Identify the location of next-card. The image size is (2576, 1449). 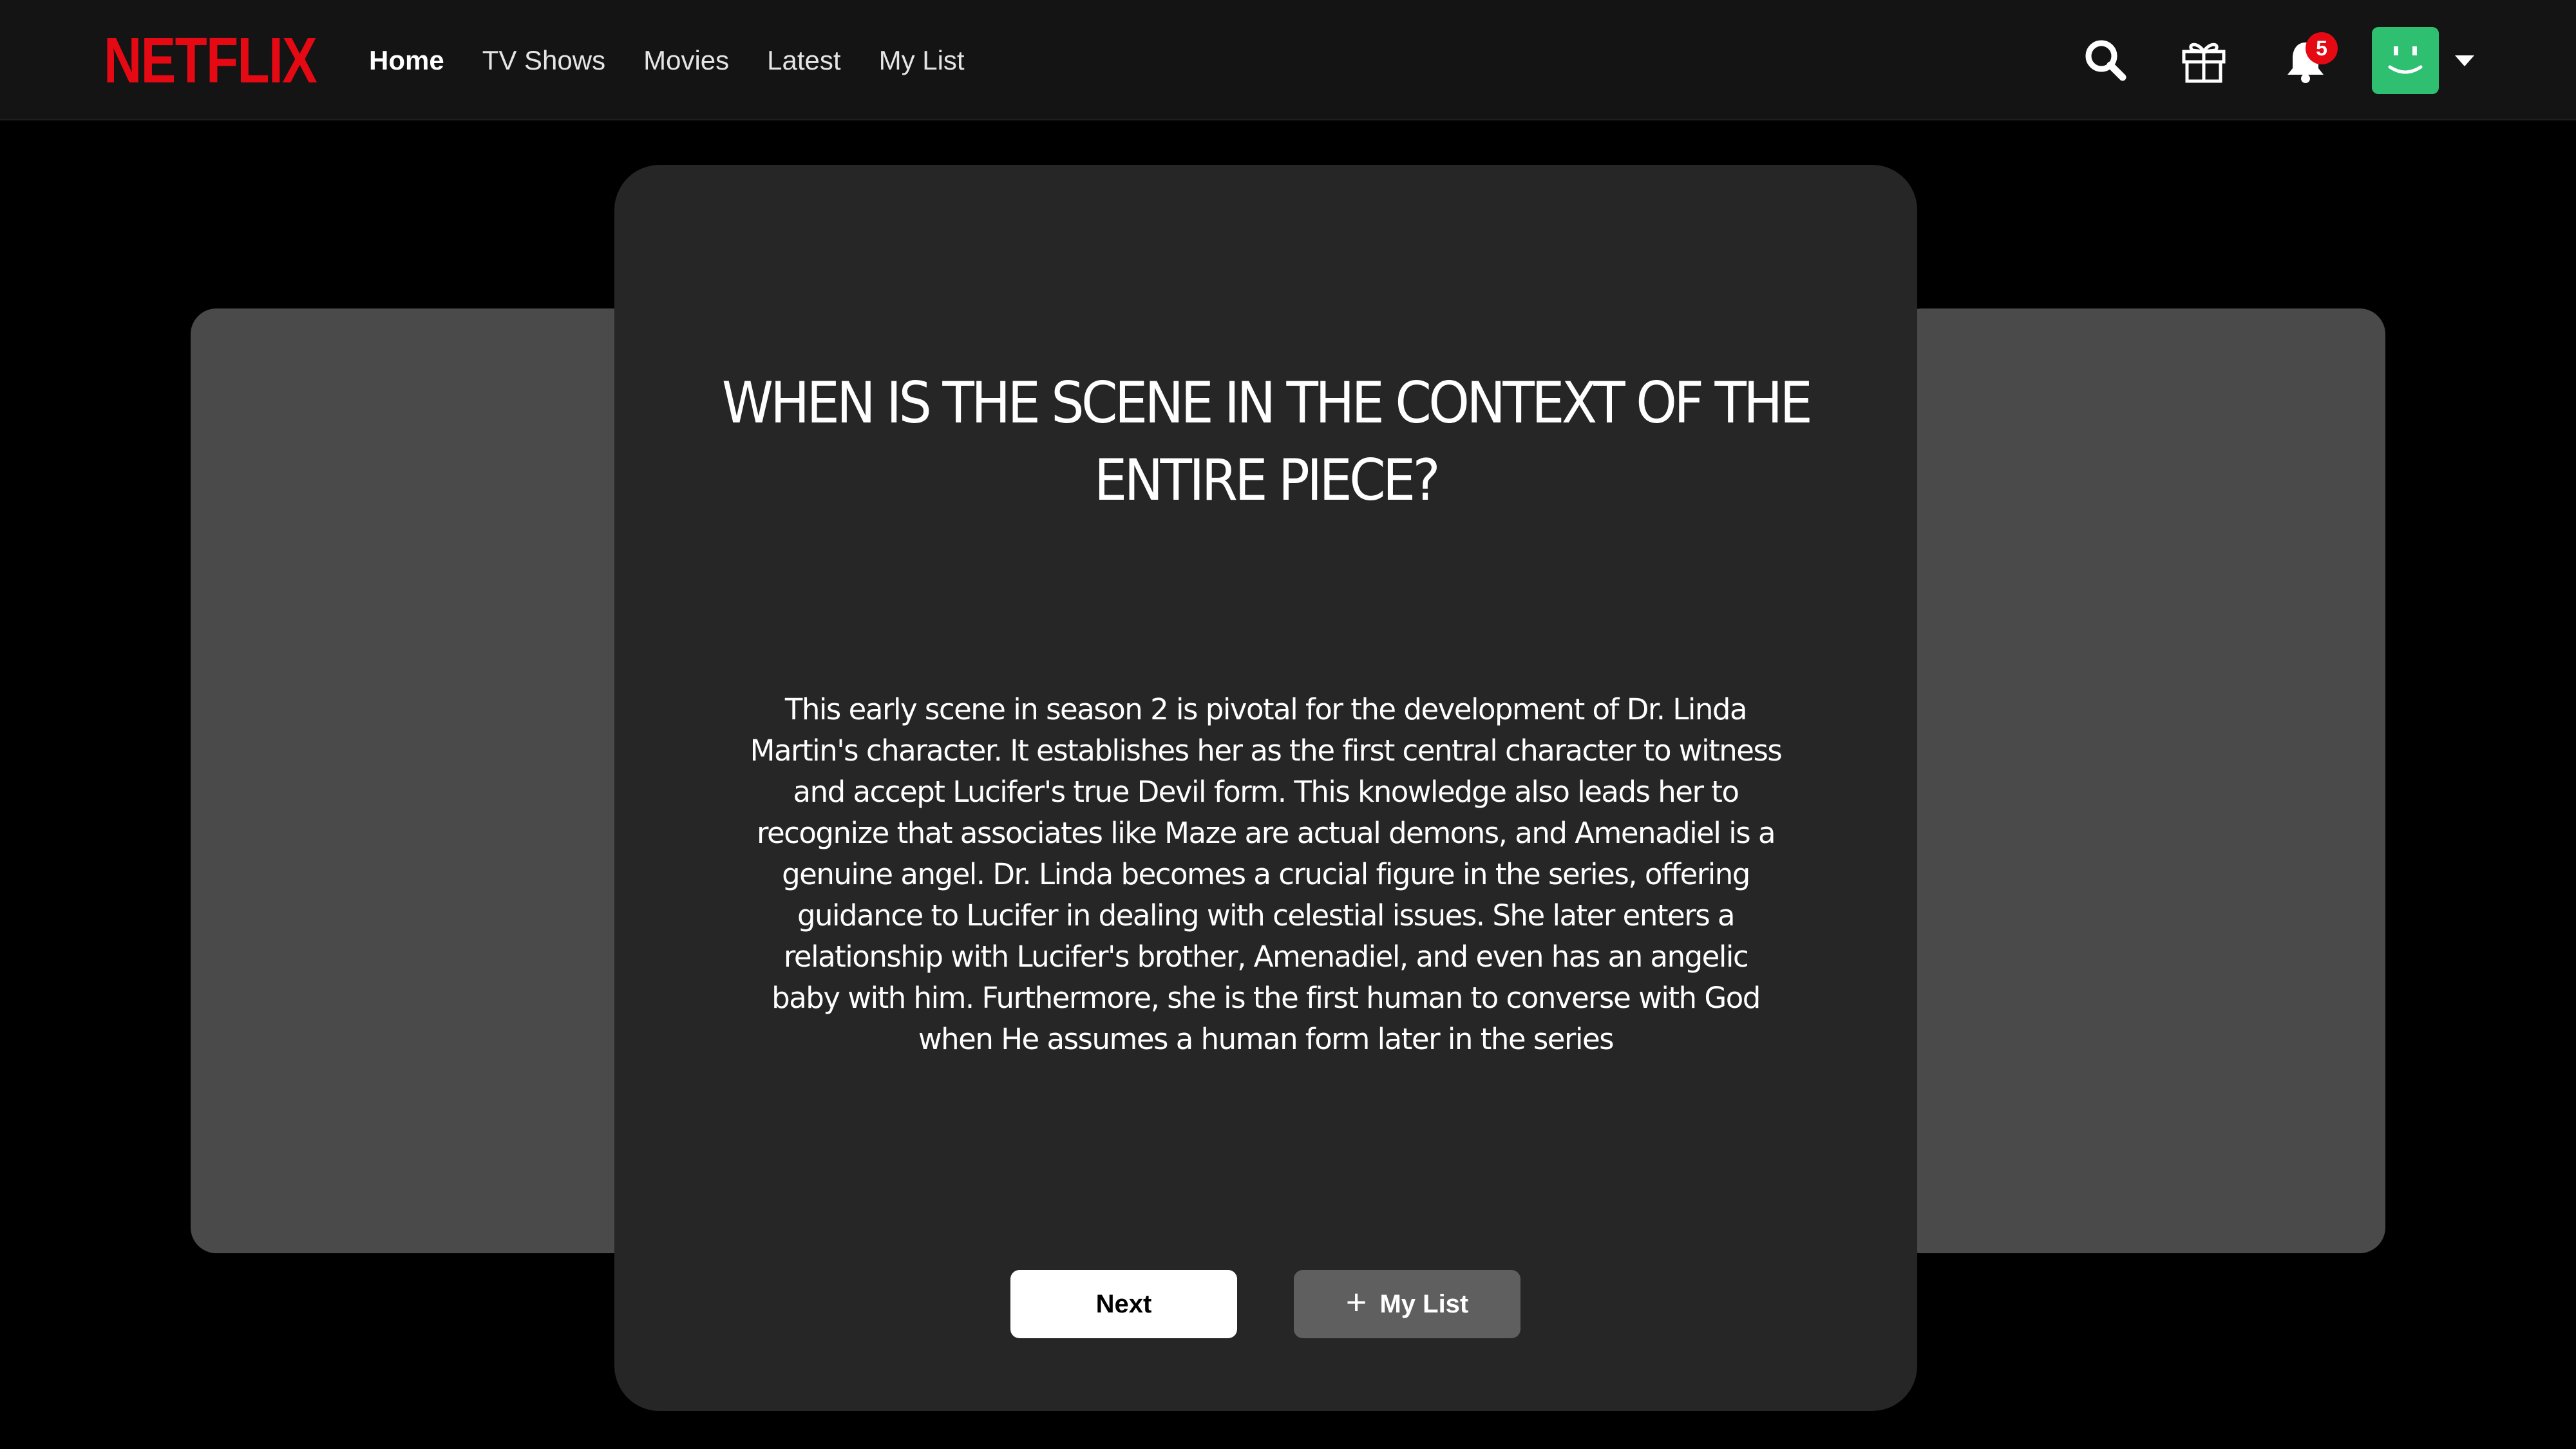
(2140, 781).